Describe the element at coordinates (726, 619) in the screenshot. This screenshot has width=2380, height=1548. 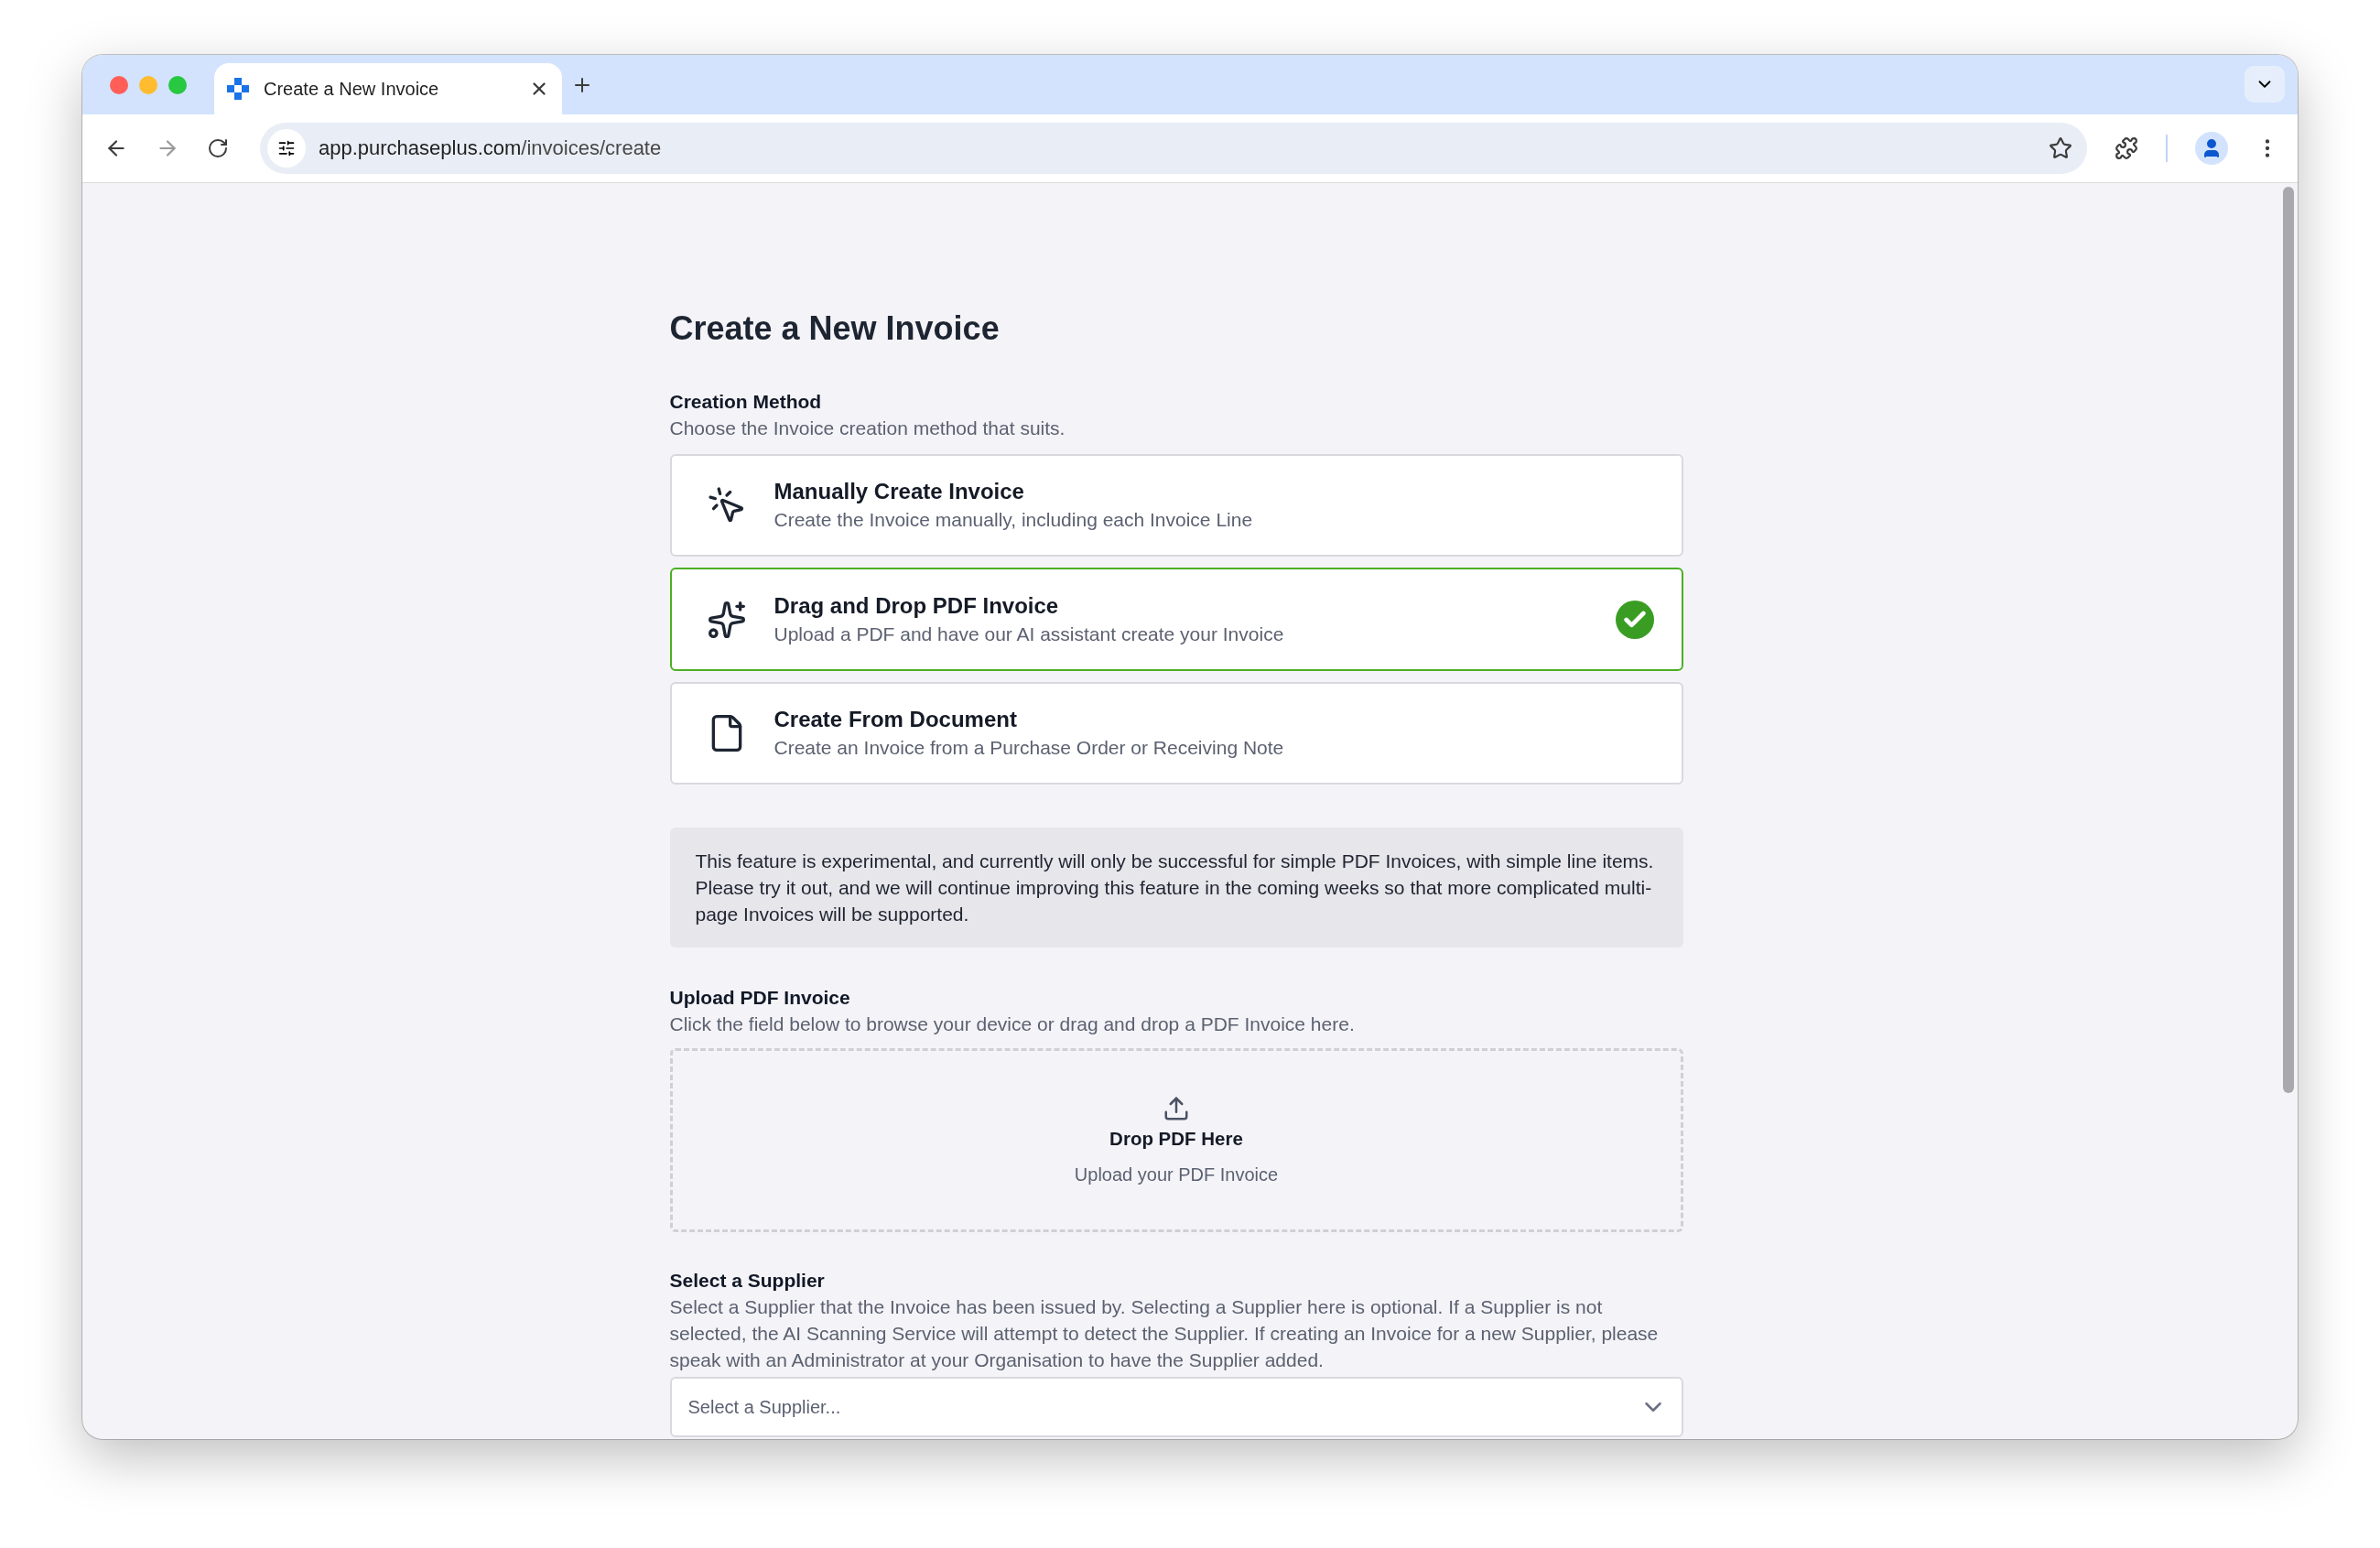
I see `sparkles-icon` at that location.